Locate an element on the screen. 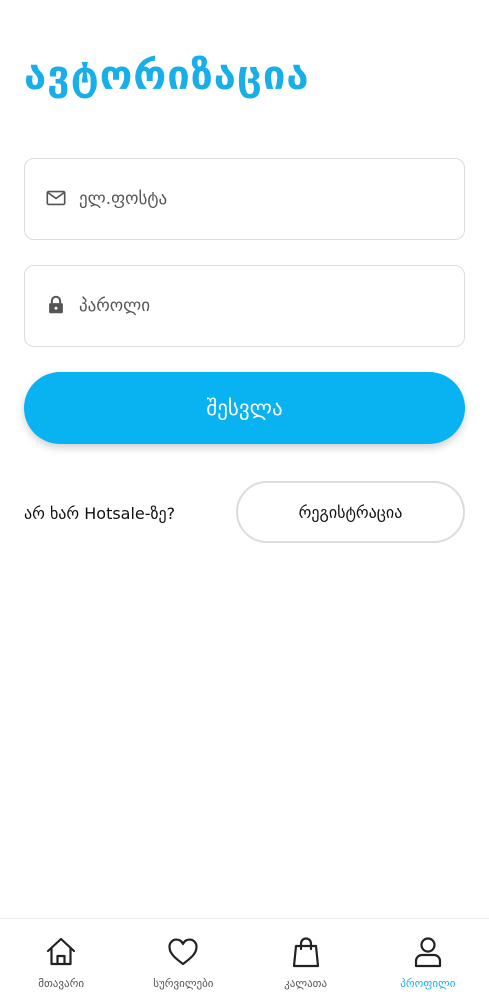 The image size is (489, 1000). signup-prompt: არ ხარ Hotsale-ზე? is located at coordinates (100, 513).